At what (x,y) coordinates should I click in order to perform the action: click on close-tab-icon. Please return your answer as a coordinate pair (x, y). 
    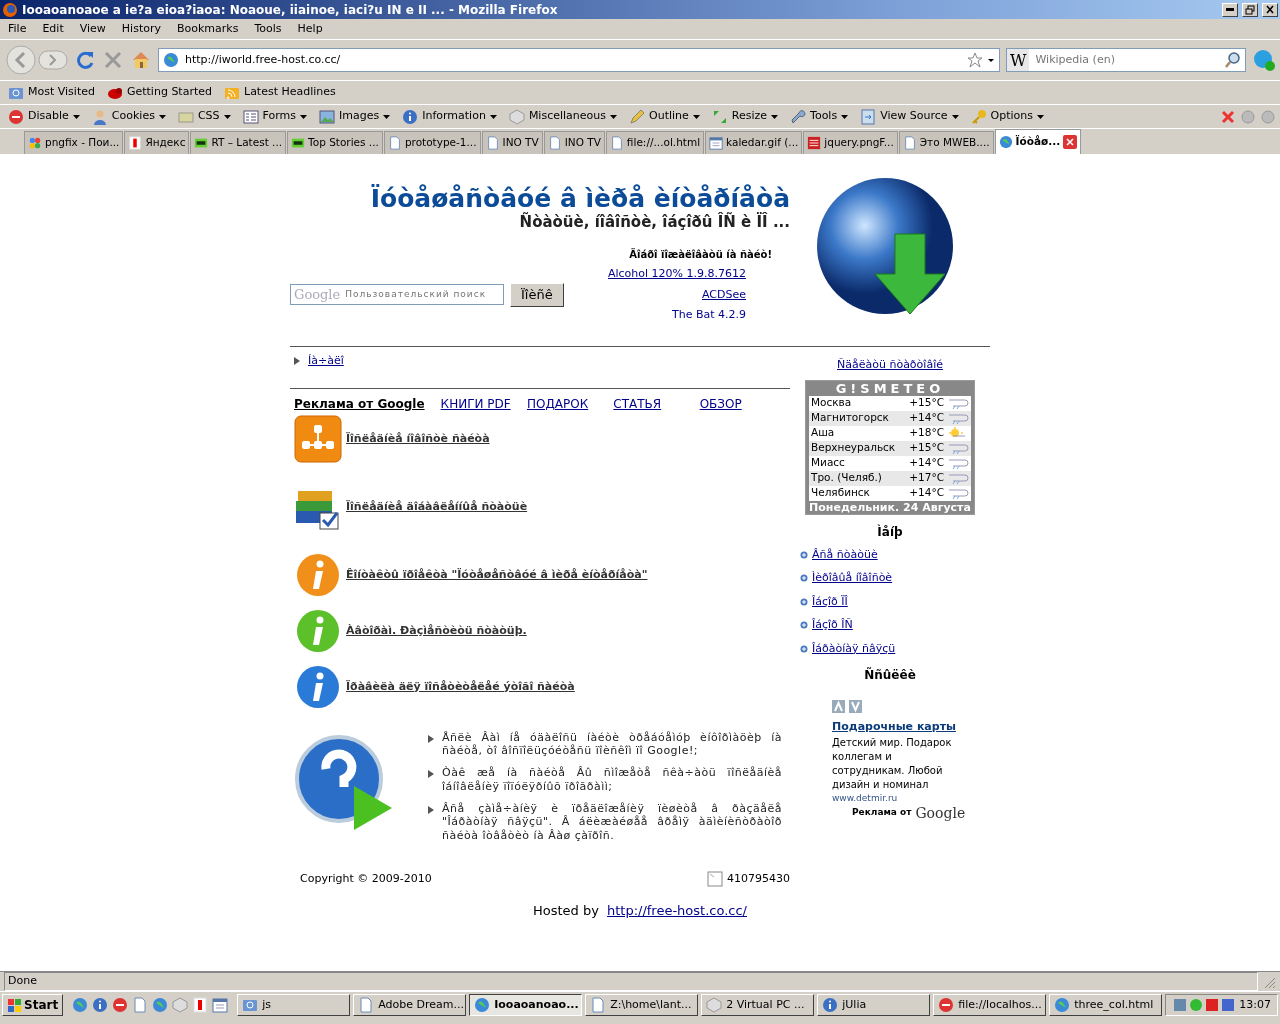
    Looking at the image, I should click on (1070, 142).